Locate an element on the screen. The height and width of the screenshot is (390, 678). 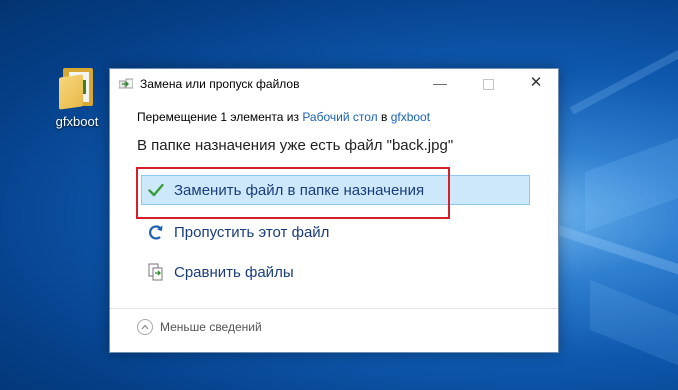
skip-file-option: Пропустить этот файл is located at coordinates (235, 232).